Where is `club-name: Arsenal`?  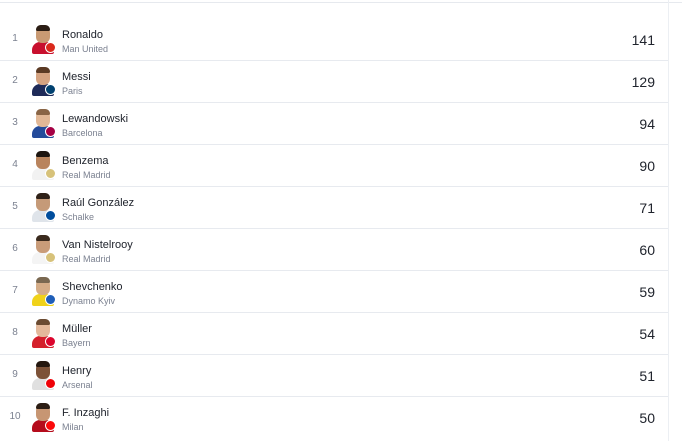
club-name: Arsenal is located at coordinates (77, 385).